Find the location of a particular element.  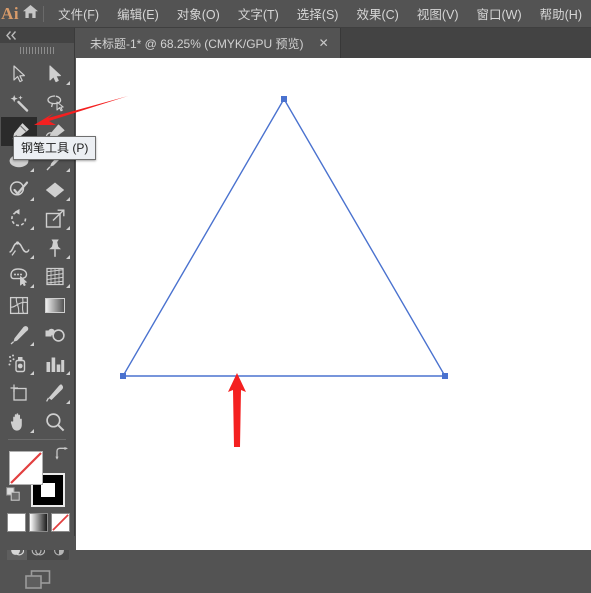

rotate-icon is located at coordinates (19, 218).